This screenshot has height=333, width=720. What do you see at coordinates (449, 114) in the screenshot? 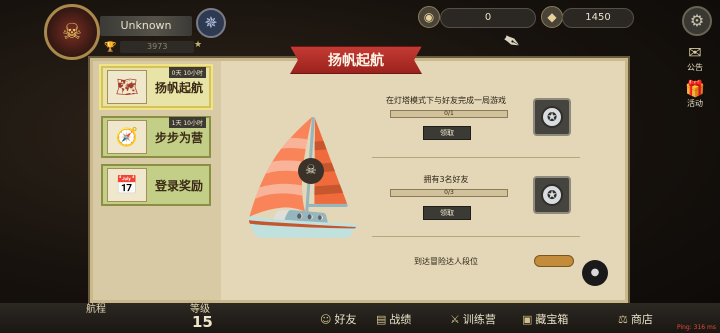
I see `task-1-progress: 0/1` at bounding box center [449, 114].